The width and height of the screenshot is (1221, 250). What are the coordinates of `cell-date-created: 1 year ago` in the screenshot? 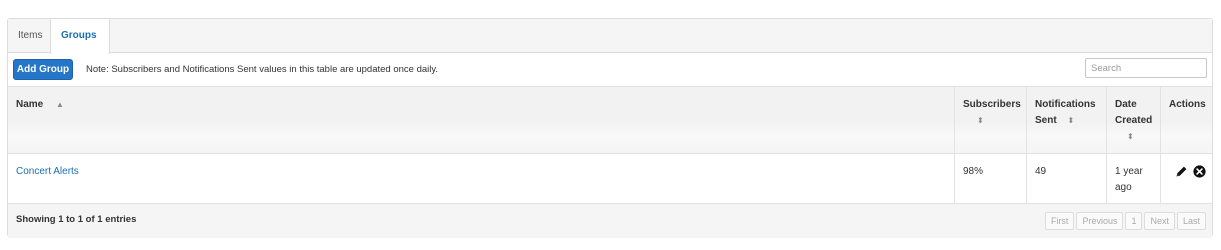 It's located at (1133, 178).